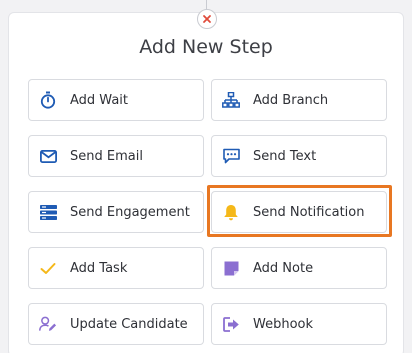 The height and width of the screenshot is (353, 412). I want to click on close-icon, so click(207, 19).